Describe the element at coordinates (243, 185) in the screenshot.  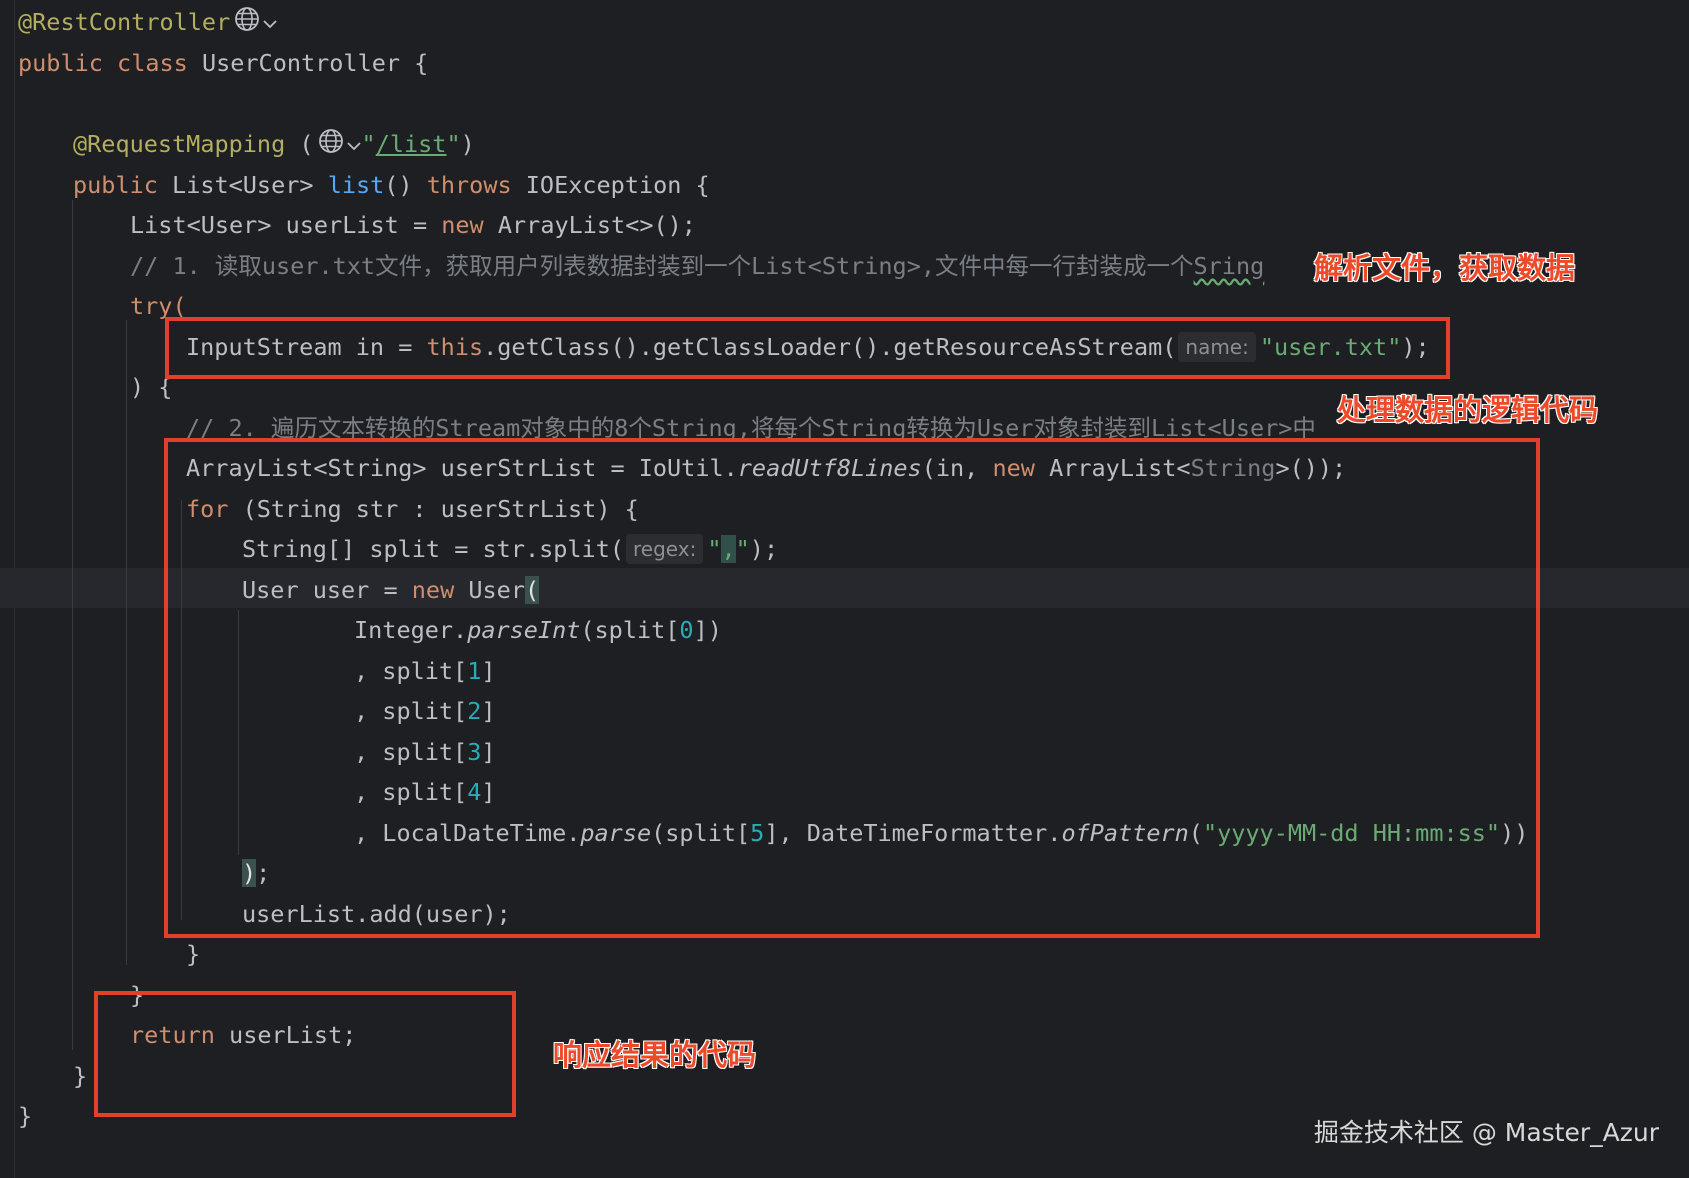
I see `return-type: List<User>` at that location.